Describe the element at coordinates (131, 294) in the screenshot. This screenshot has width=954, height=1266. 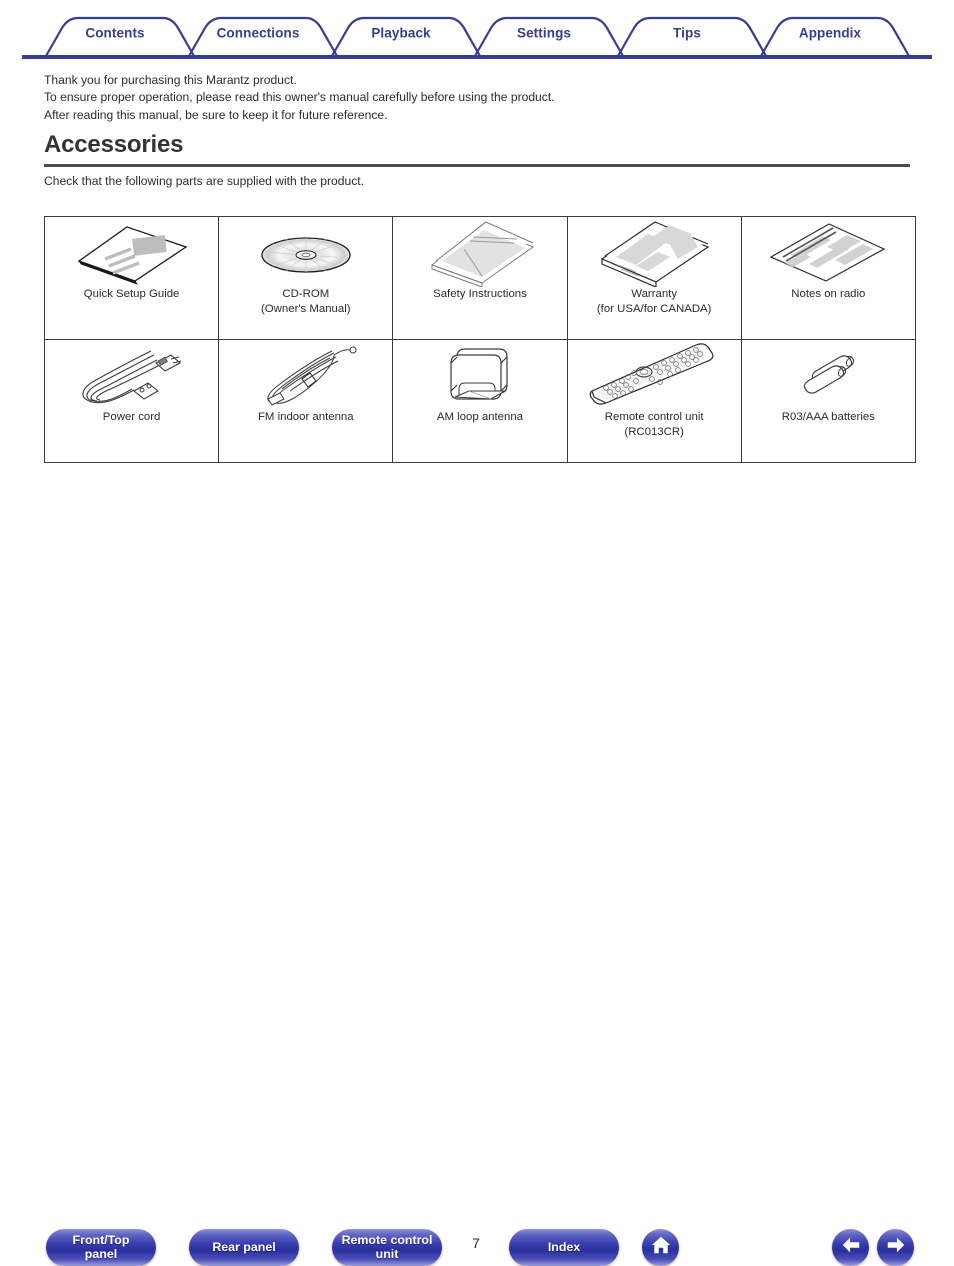
I see `accessory-caption: Quick Setup Guide` at that location.